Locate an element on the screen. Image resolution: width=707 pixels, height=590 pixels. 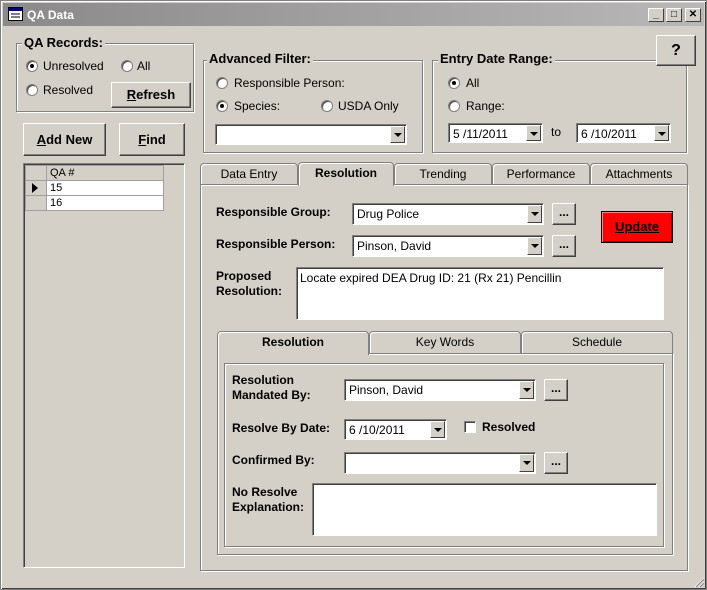
minimize-button: _ is located at coordinates (656, 15).